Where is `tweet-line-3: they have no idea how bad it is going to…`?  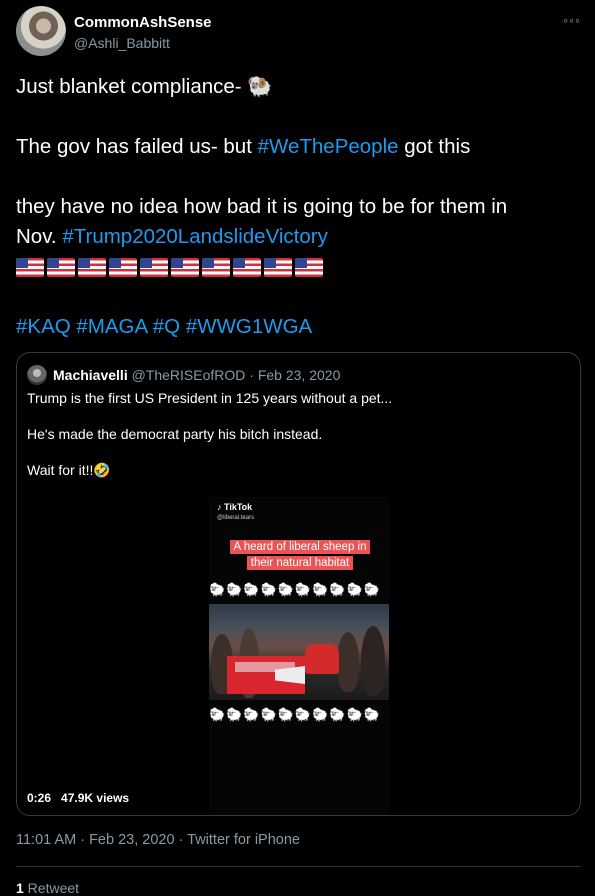
tweet-line-3: they have no idea how bad it is going to… is located at coordinates (262, 206).